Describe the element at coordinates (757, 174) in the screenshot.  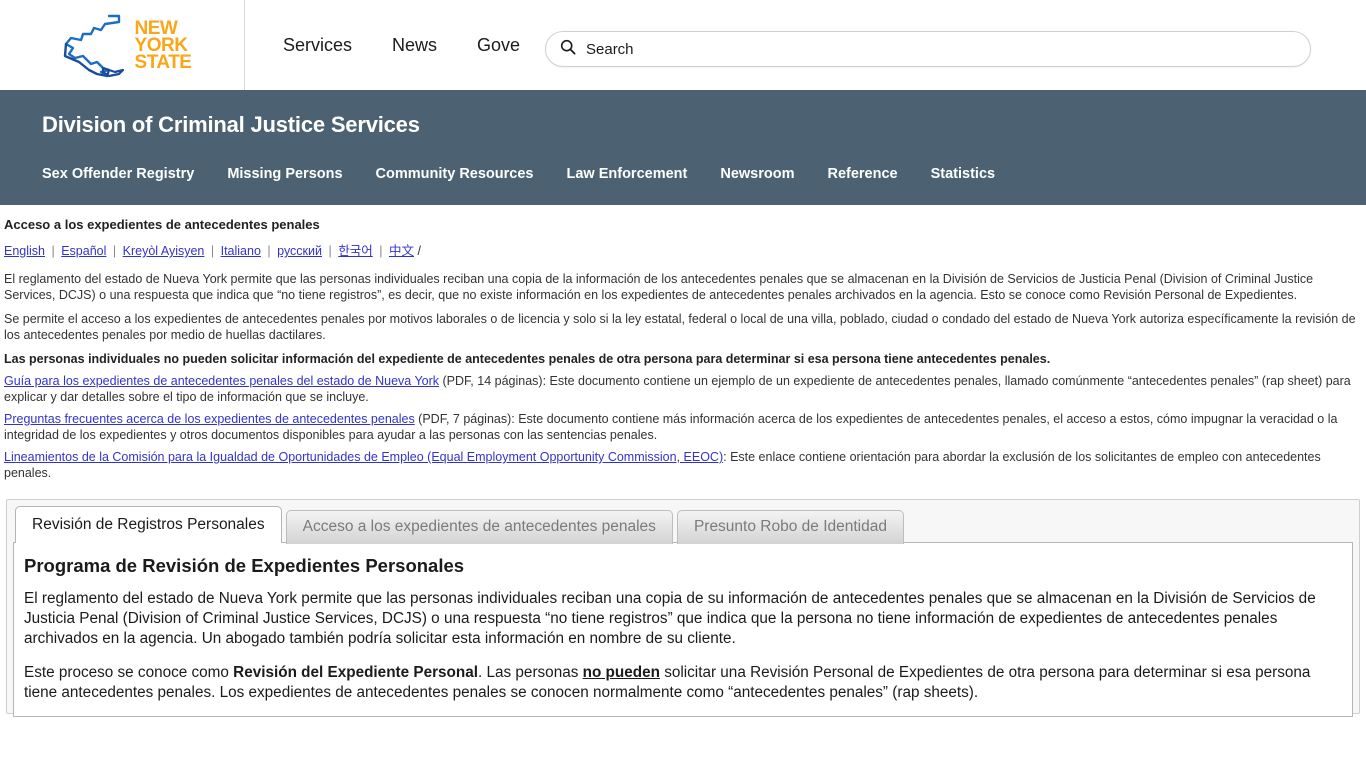
I see `agency-nav-item-newsroom: Newsroom` at that location.